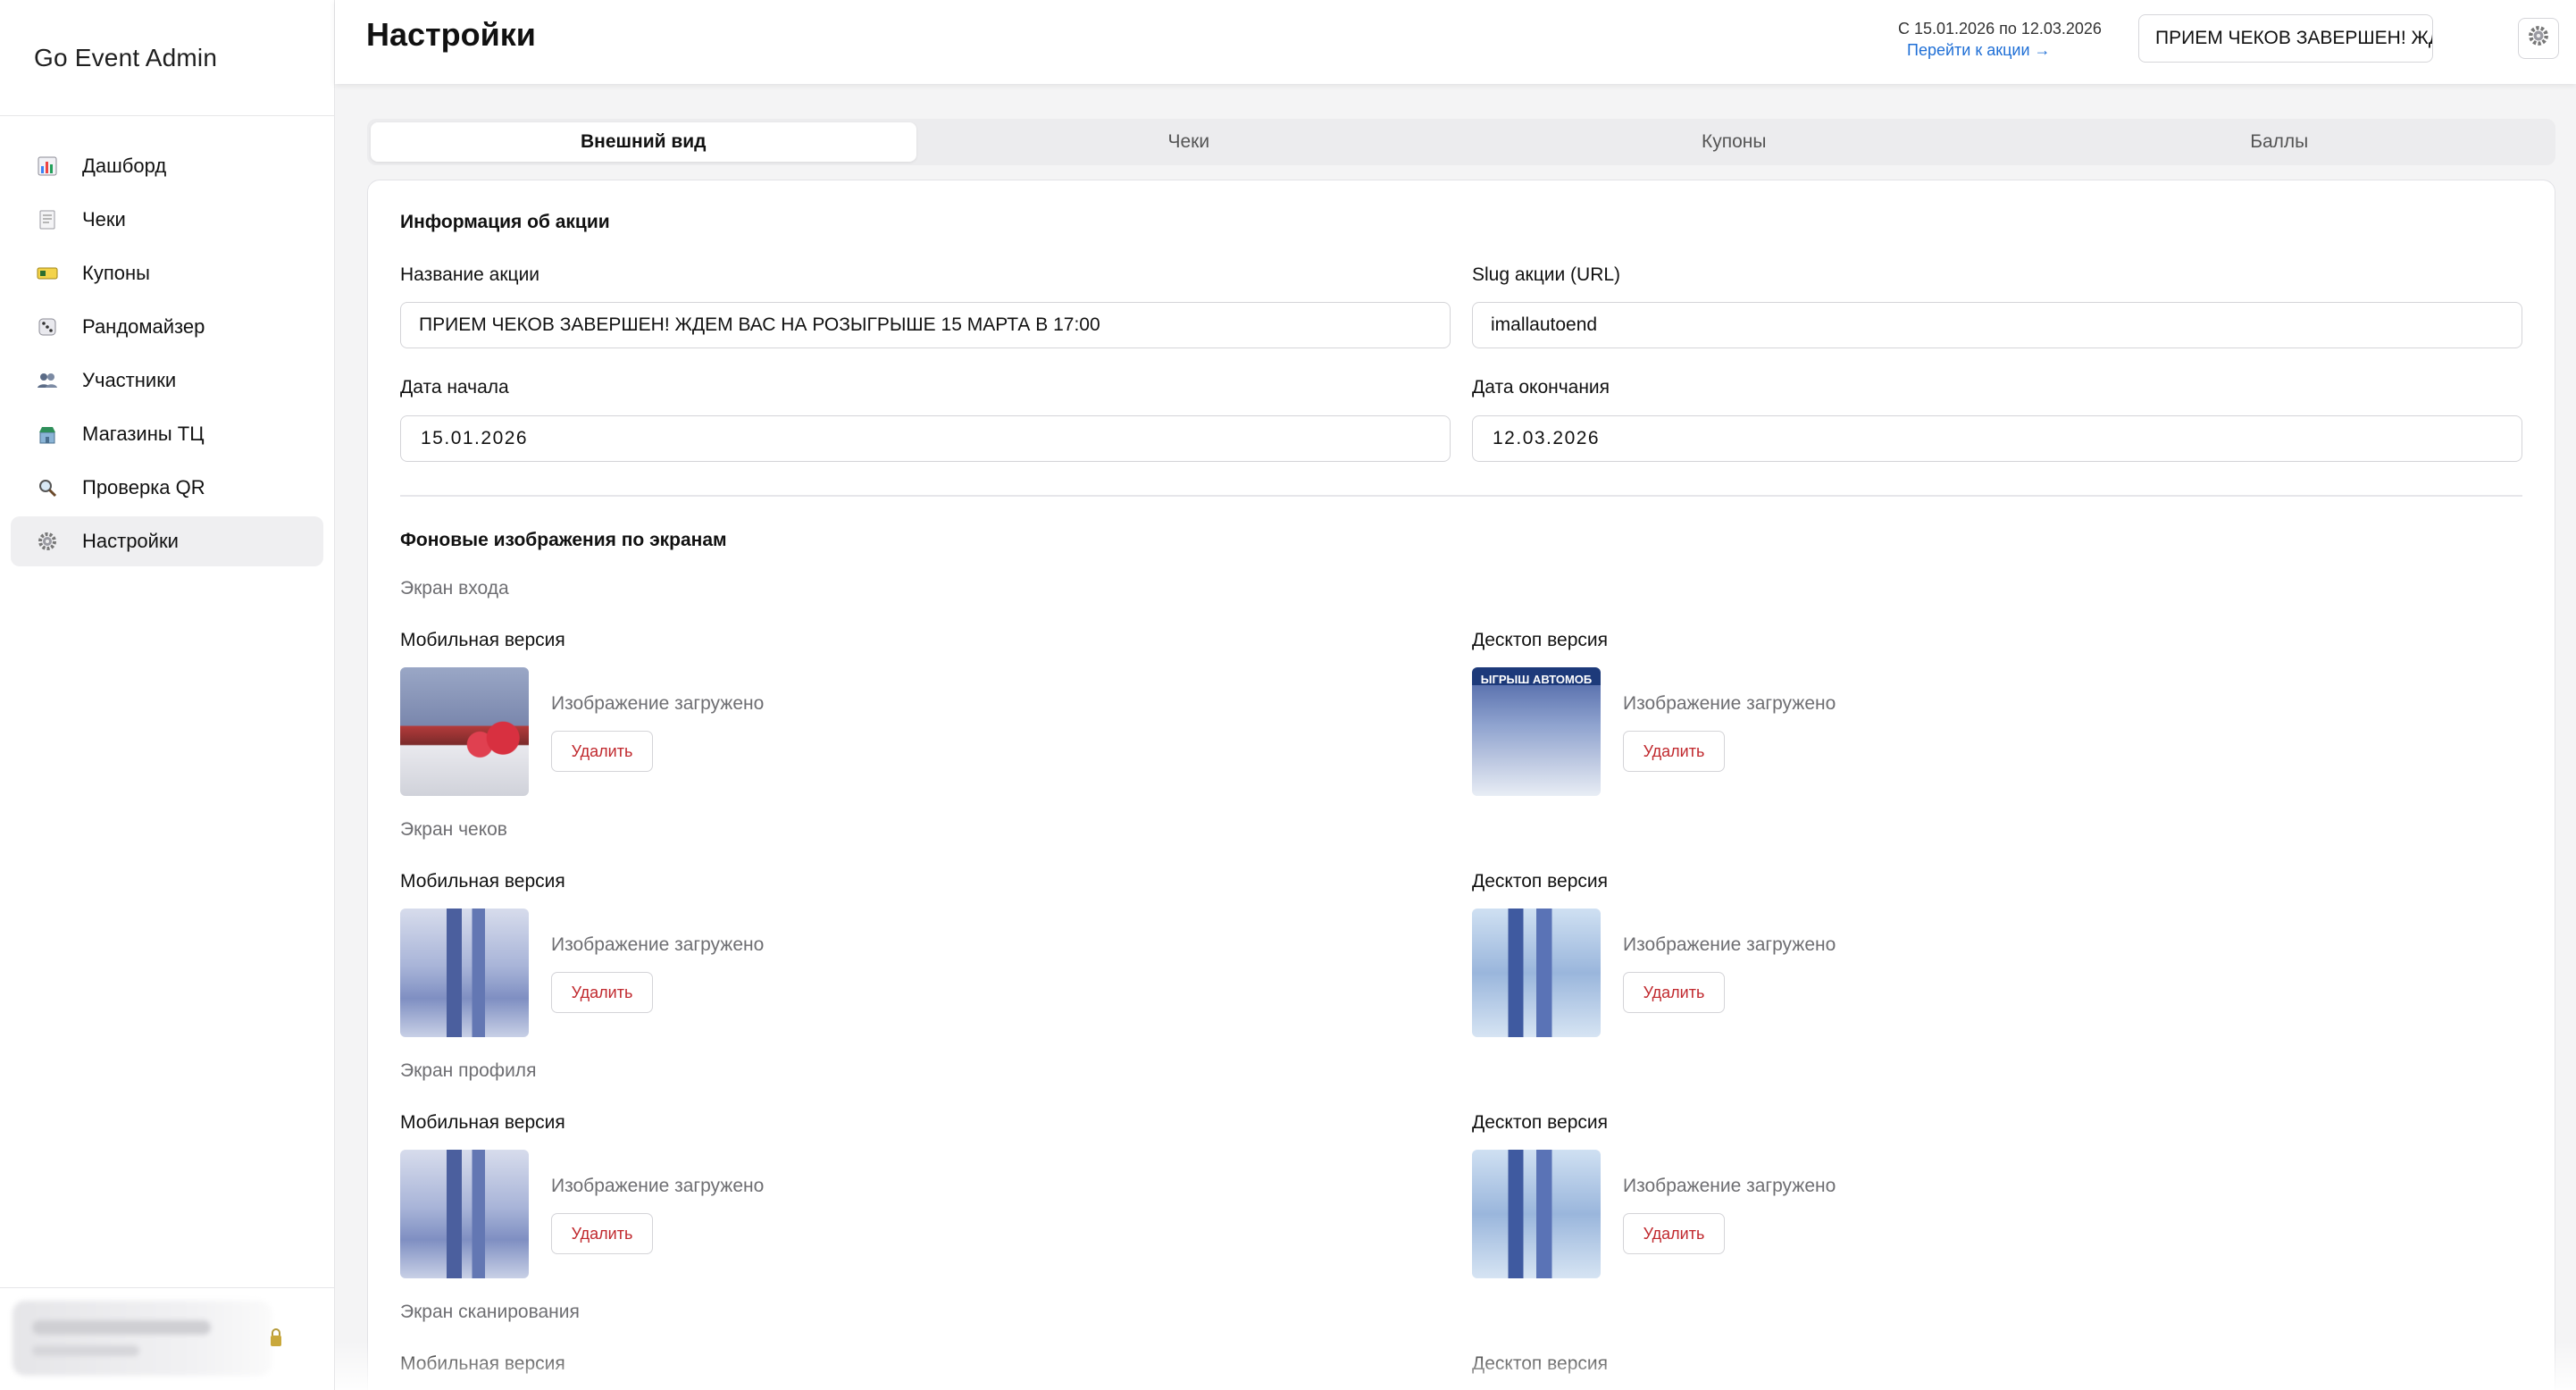 Image resolution: width=2576 pixels, height=1390 pixels. I want to click on end-date-input: 12.03.2026, so click(1997, 438).